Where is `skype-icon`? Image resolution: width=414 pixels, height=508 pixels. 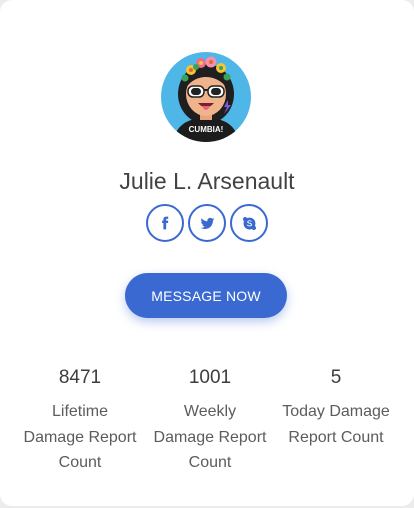
skype-icon is located at coordinates (249, 223).